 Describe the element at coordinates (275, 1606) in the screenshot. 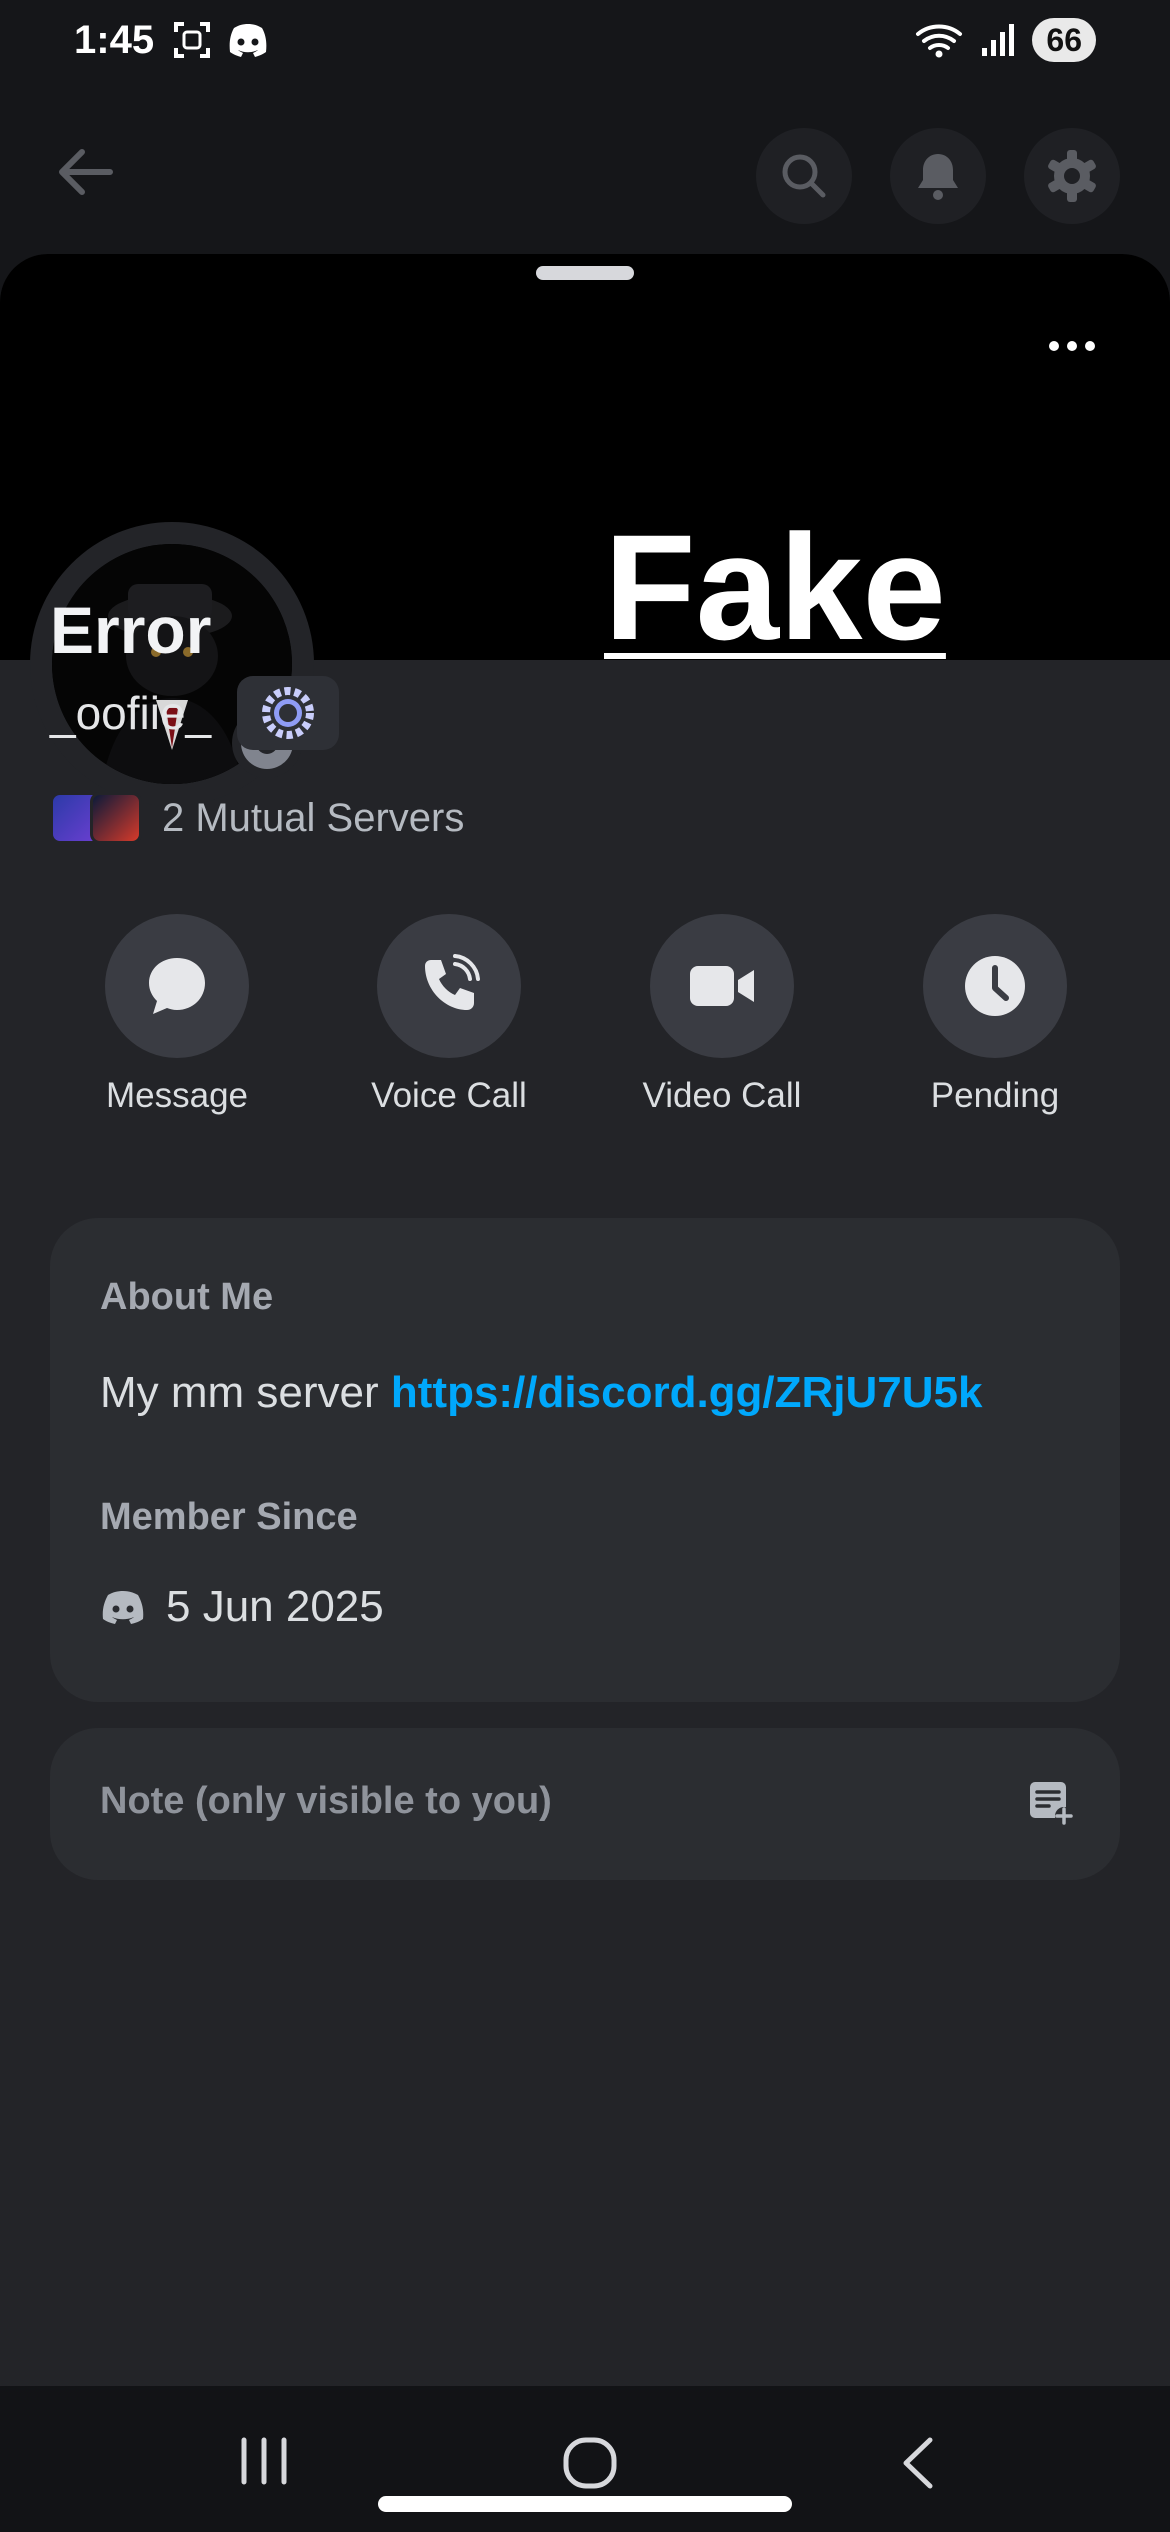

I see `member-since-date: 5 Jun 2025` at that location.